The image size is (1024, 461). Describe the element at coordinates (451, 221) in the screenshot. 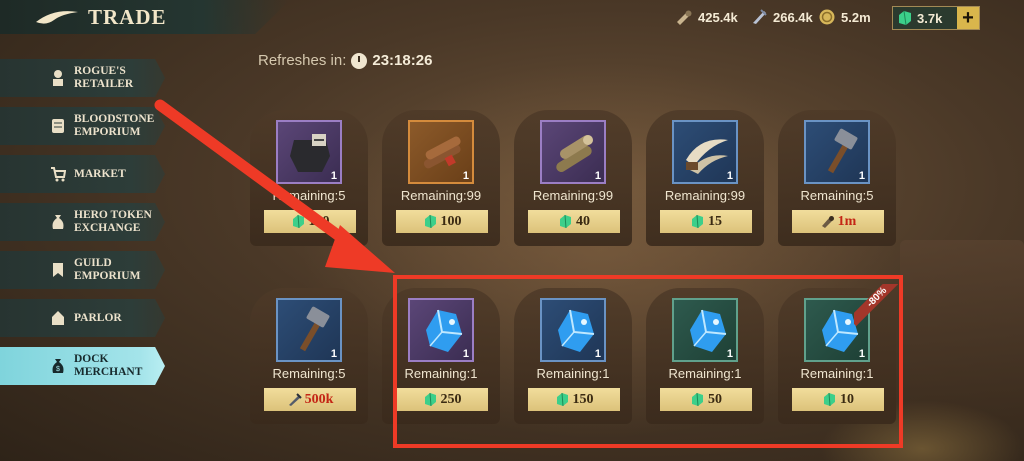

I see `price-value: 100` at that location.